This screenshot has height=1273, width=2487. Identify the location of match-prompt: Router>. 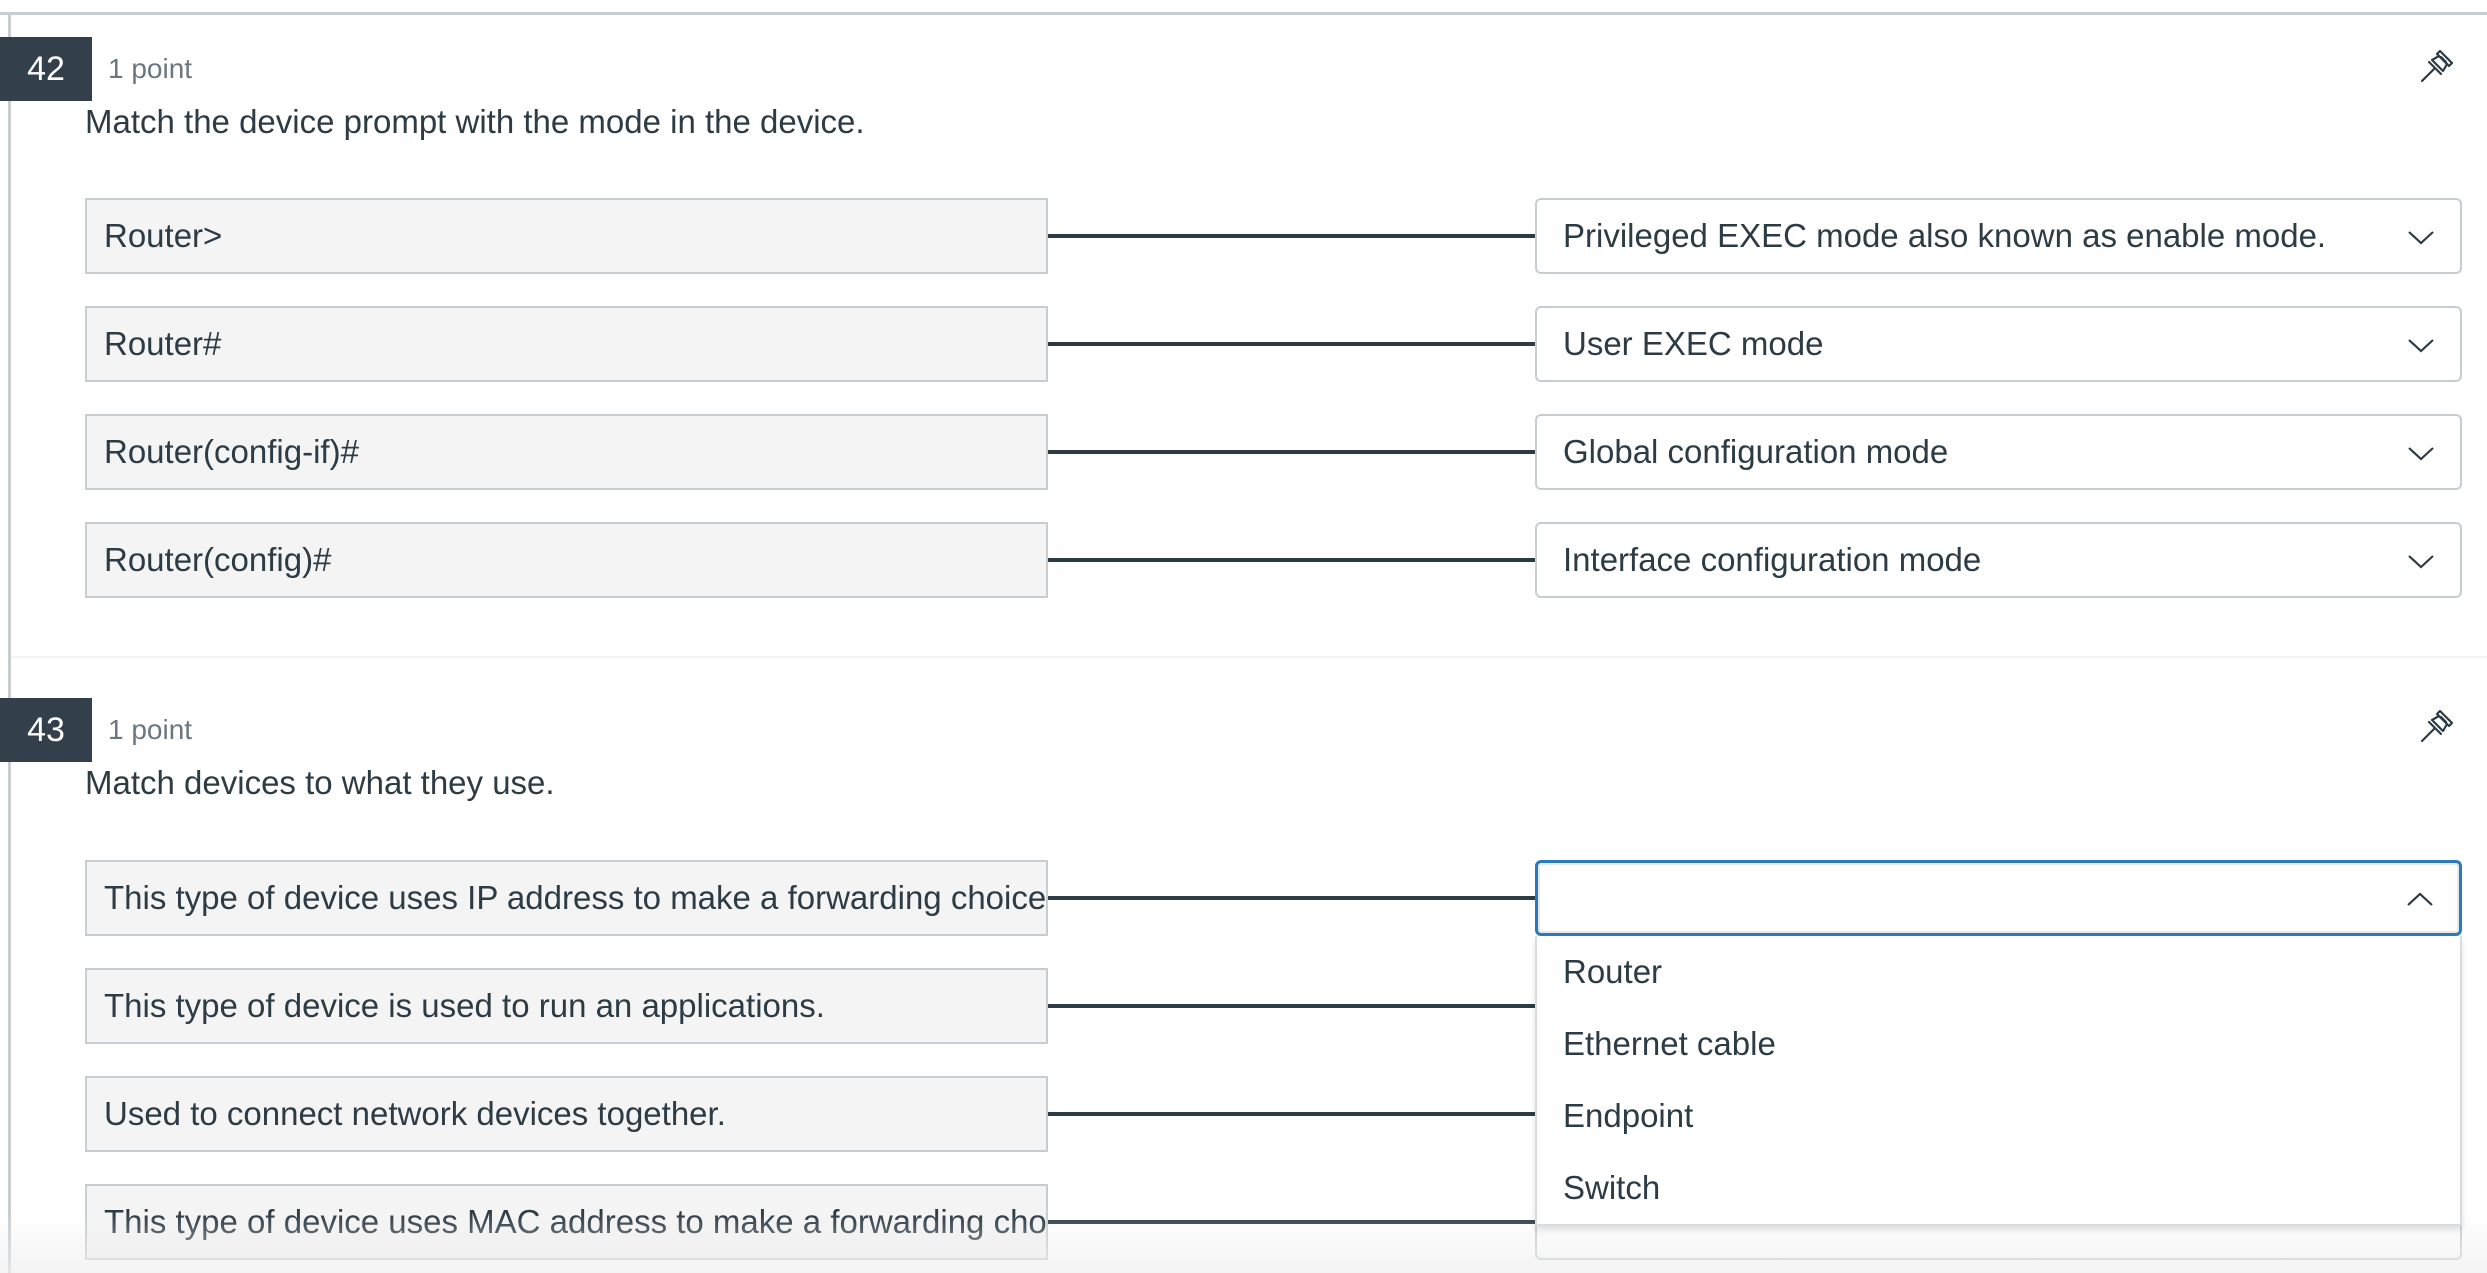
(566, 236).